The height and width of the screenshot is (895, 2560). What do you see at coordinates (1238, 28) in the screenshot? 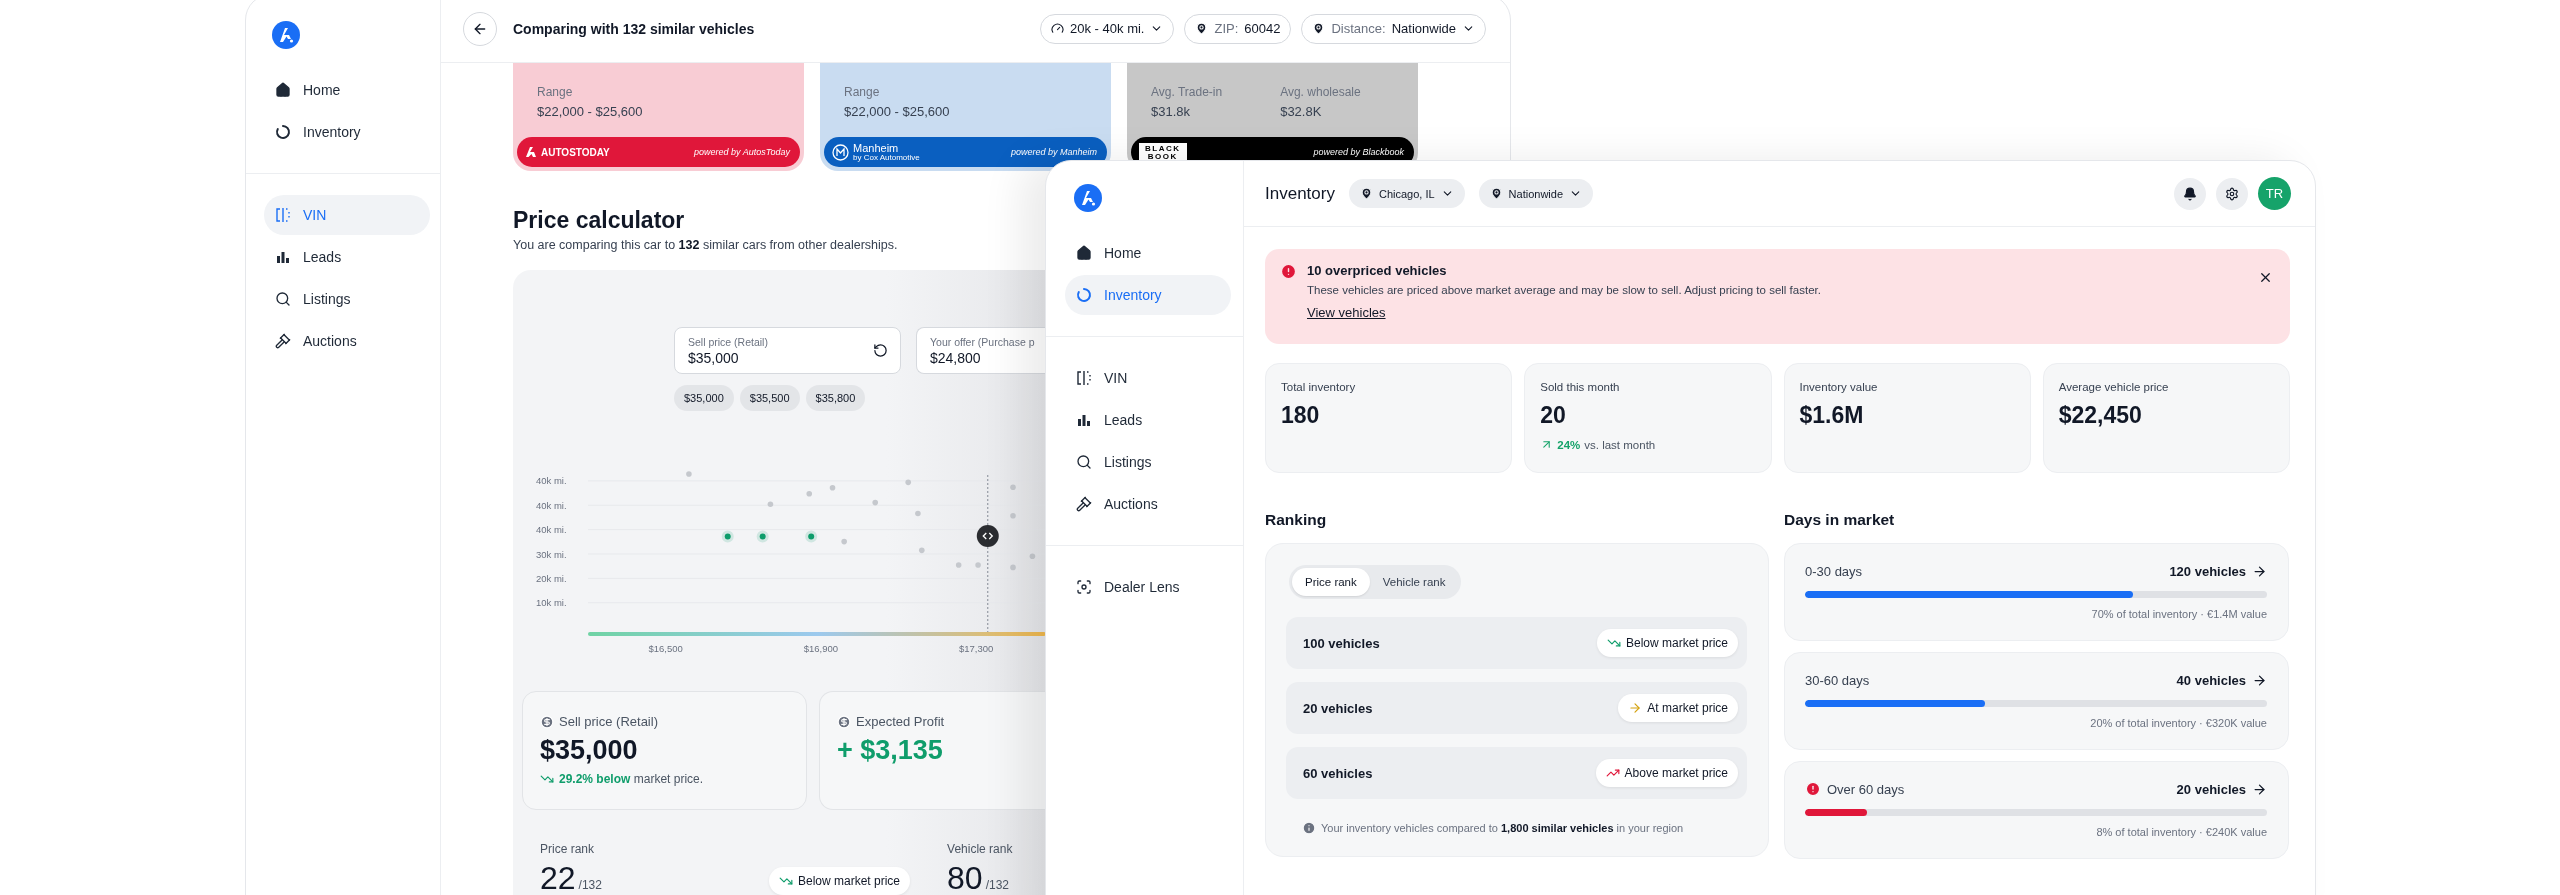
I see `filter-chip: ZIP: 60042` at bounding box center [1238, 28].